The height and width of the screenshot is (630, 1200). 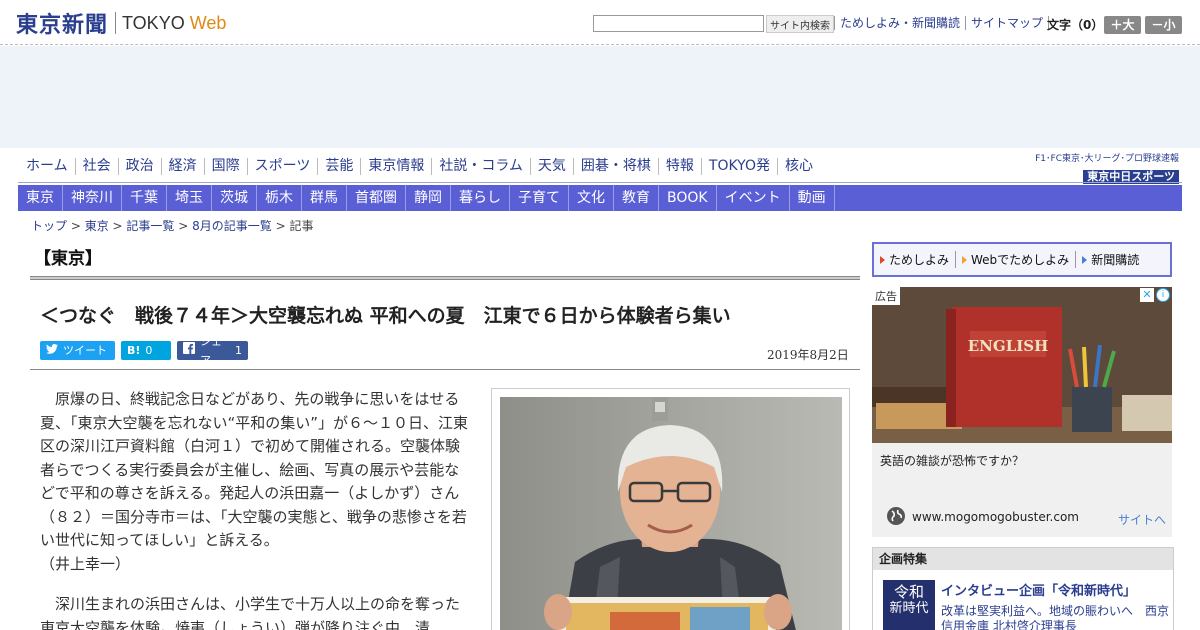 What do you see at coordinates (208, 22) in the screenshot?
I see `logo-web: Web` at bounding box center [208, 22].